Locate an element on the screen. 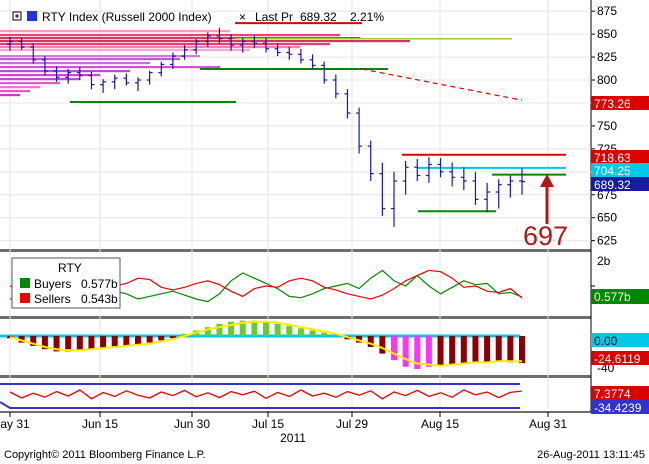  oscillator-value-tag-label: 7.3774 is located at coordinates (612, 394).